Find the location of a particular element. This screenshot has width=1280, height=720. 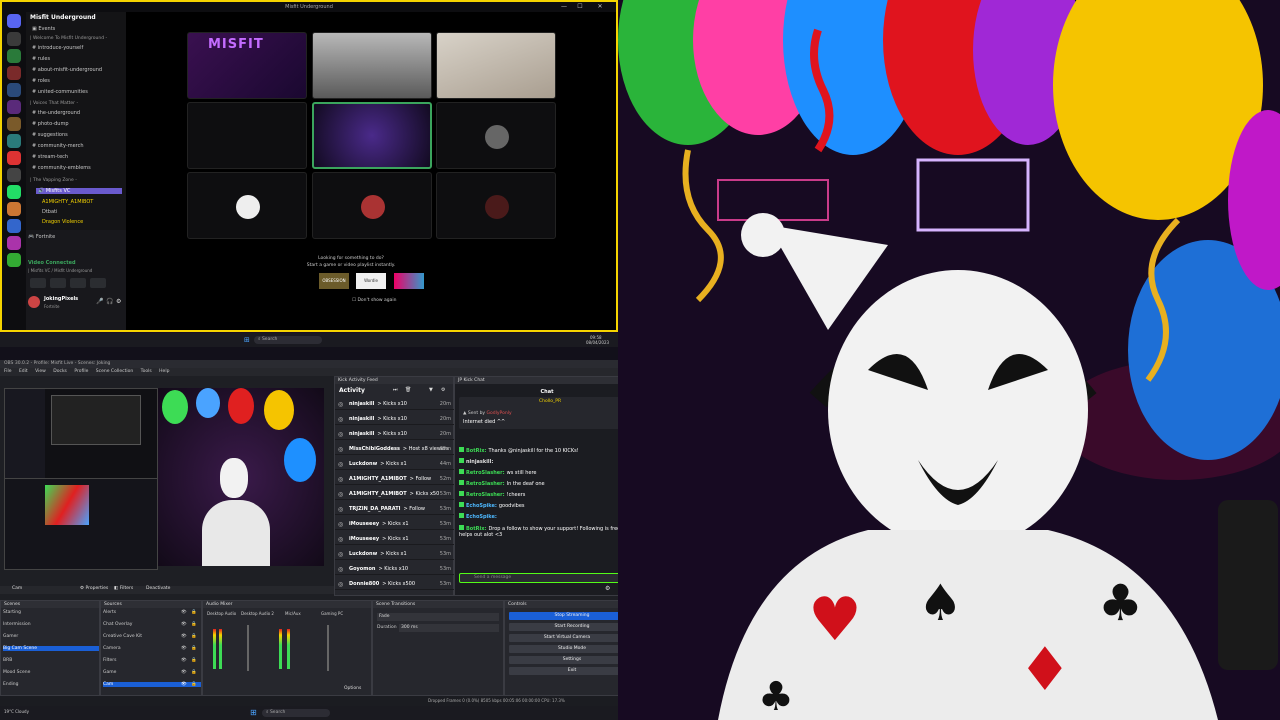

menu-file: File is located at coordinates (8, 371).